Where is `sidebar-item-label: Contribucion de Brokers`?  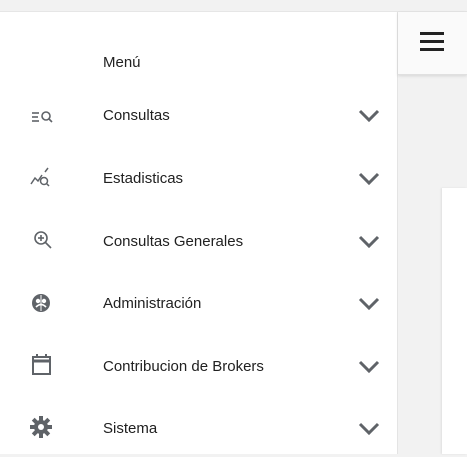 sidebar-item-label: Contribucion de Brokers is located at coordinates (183, 366).